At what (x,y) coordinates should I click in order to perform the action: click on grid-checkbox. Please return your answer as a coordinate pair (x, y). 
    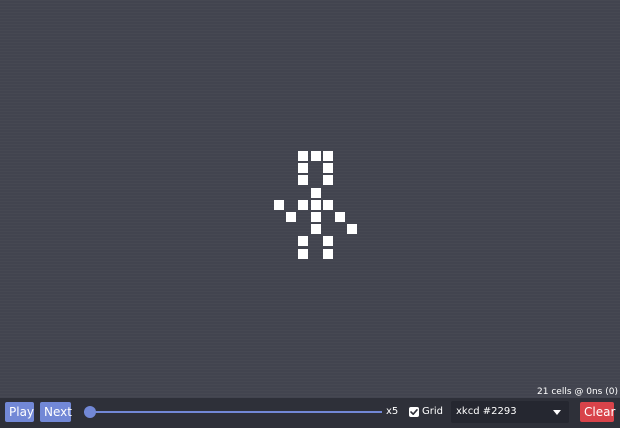
    Looking at the image, I should click on (414, 412).